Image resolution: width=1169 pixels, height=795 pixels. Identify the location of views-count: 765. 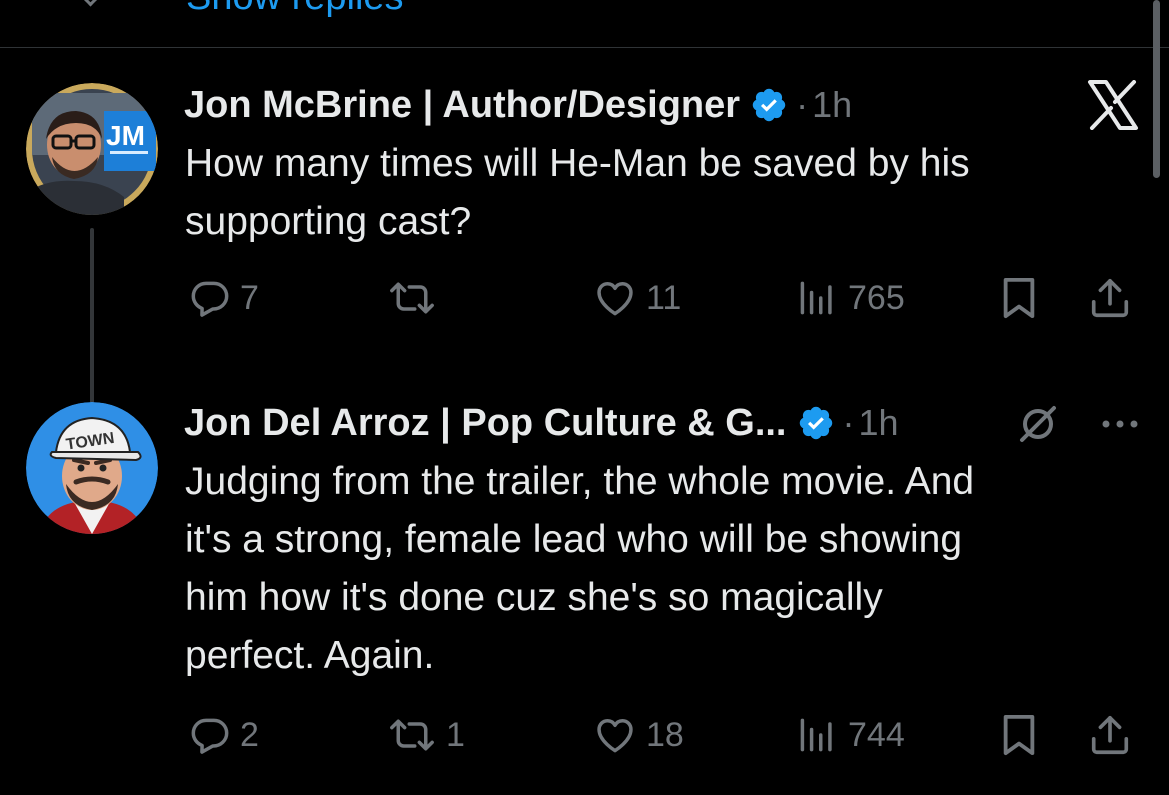
(876, 297).